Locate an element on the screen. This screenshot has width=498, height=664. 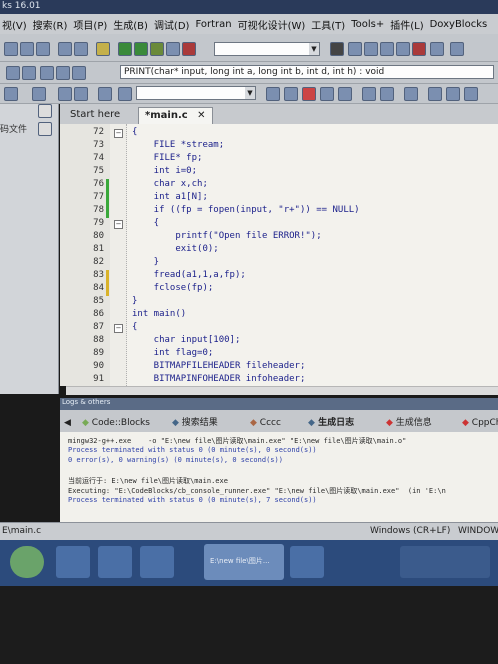
explorer-taskbar-icon is located at coordinates (73, 562).